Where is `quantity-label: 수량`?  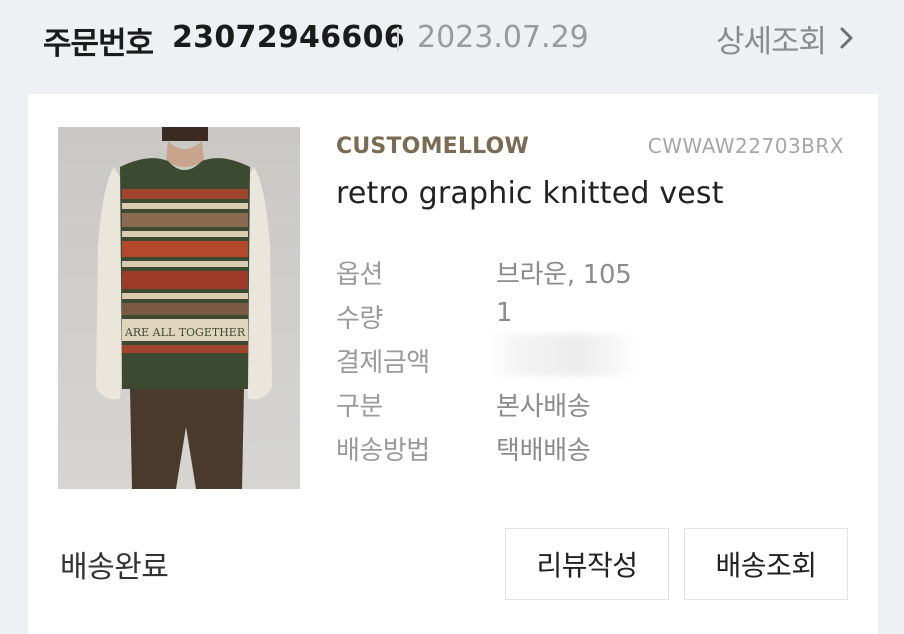 quantity-label: 수량 is located at coordinates (359, 319).